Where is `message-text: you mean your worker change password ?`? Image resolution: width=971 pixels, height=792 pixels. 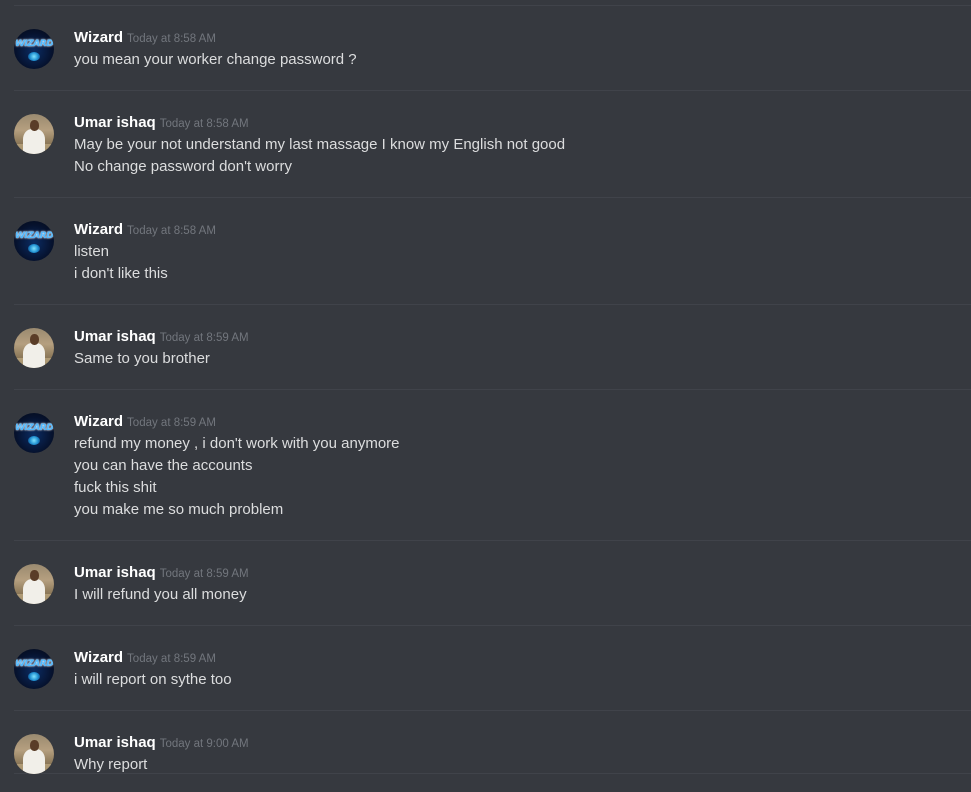 message-text: you mean your worker change password ? is located at coordinates (215, 59).